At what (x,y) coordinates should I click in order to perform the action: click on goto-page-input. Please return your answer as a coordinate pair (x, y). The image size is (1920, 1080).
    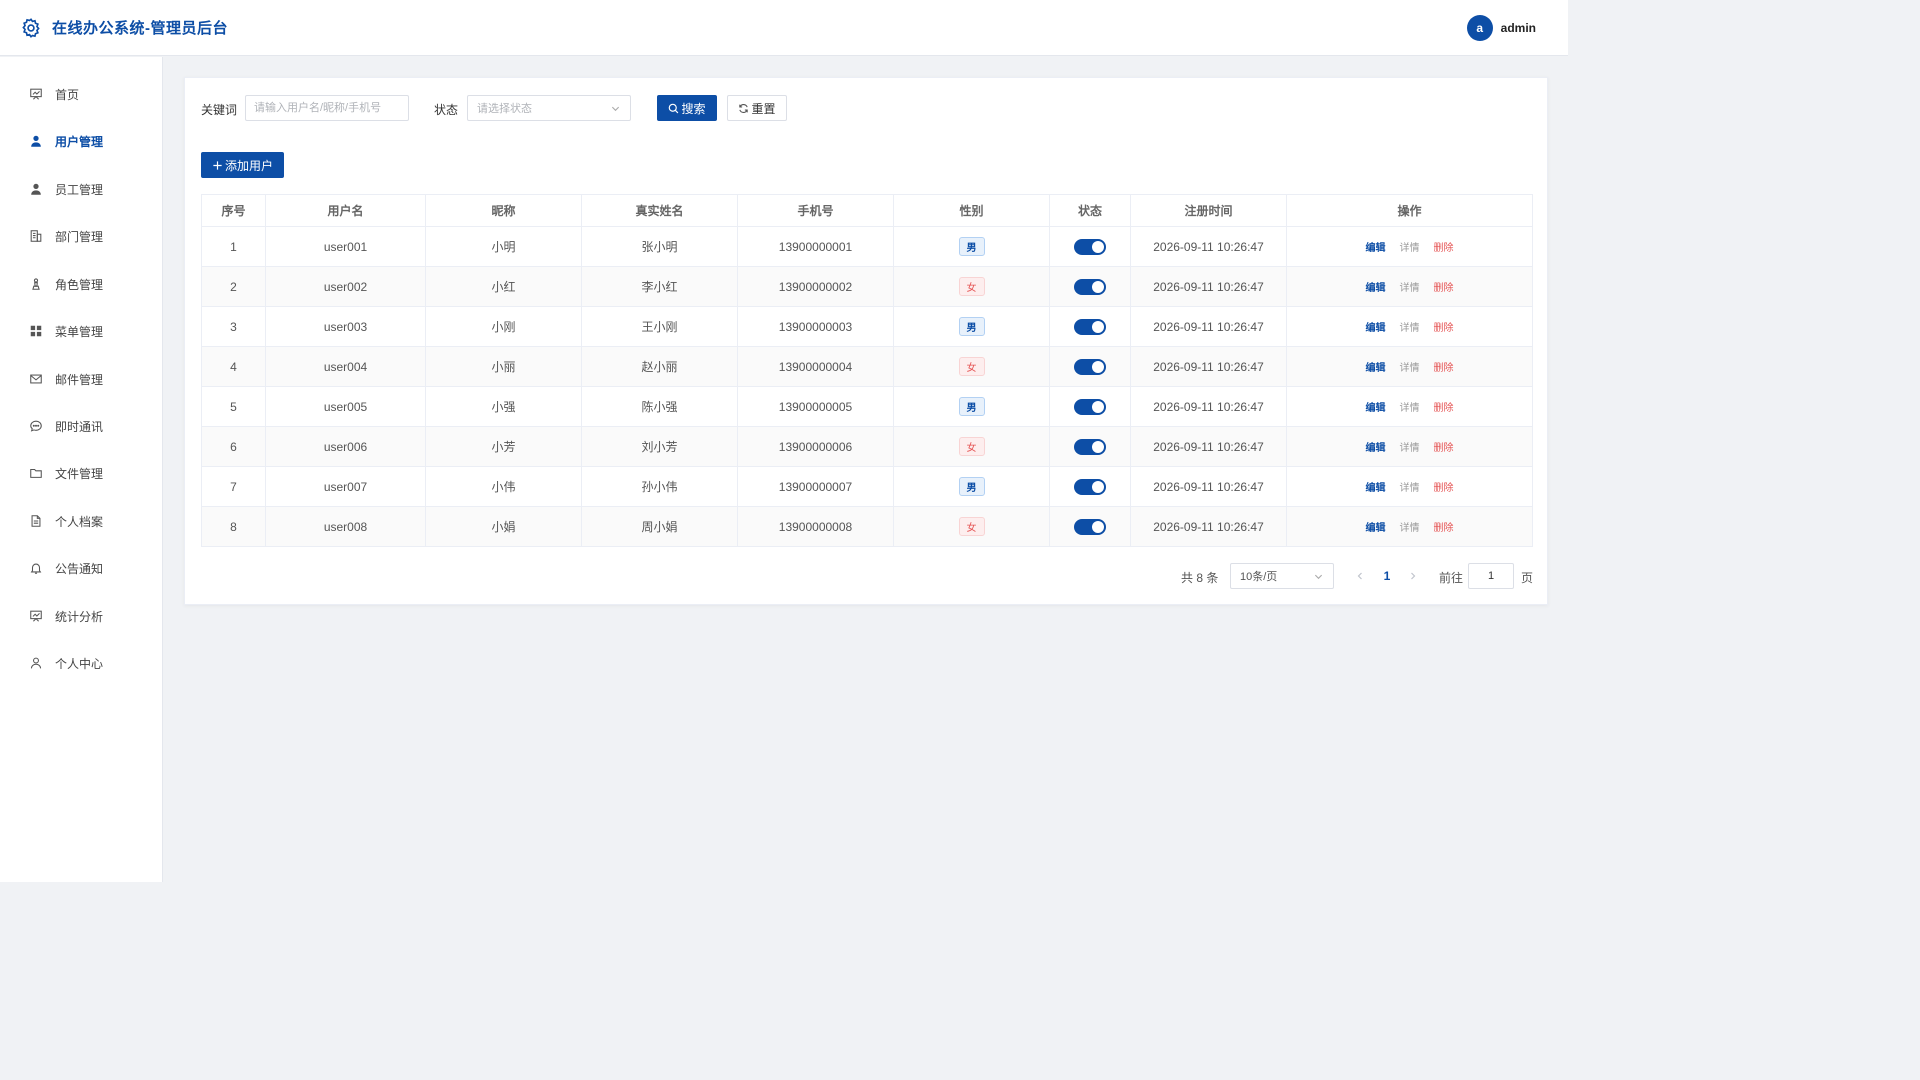
    Looking at the image, I should click on (1491, 576).